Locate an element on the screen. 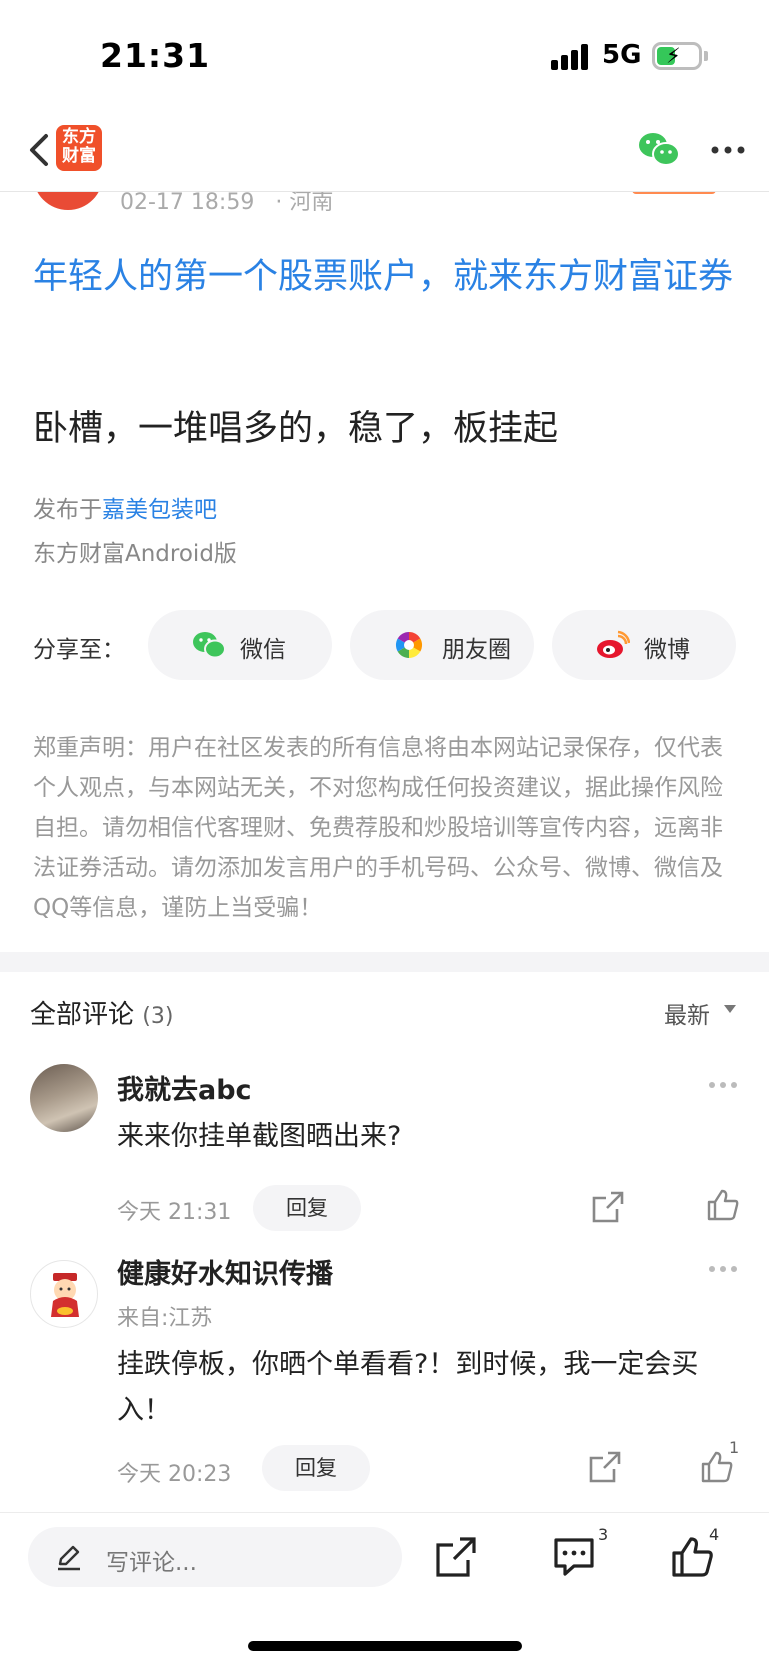  post-body: 卧槽，一堆唱多的，稳了，板挂起 is located at coordinates (296, 429).